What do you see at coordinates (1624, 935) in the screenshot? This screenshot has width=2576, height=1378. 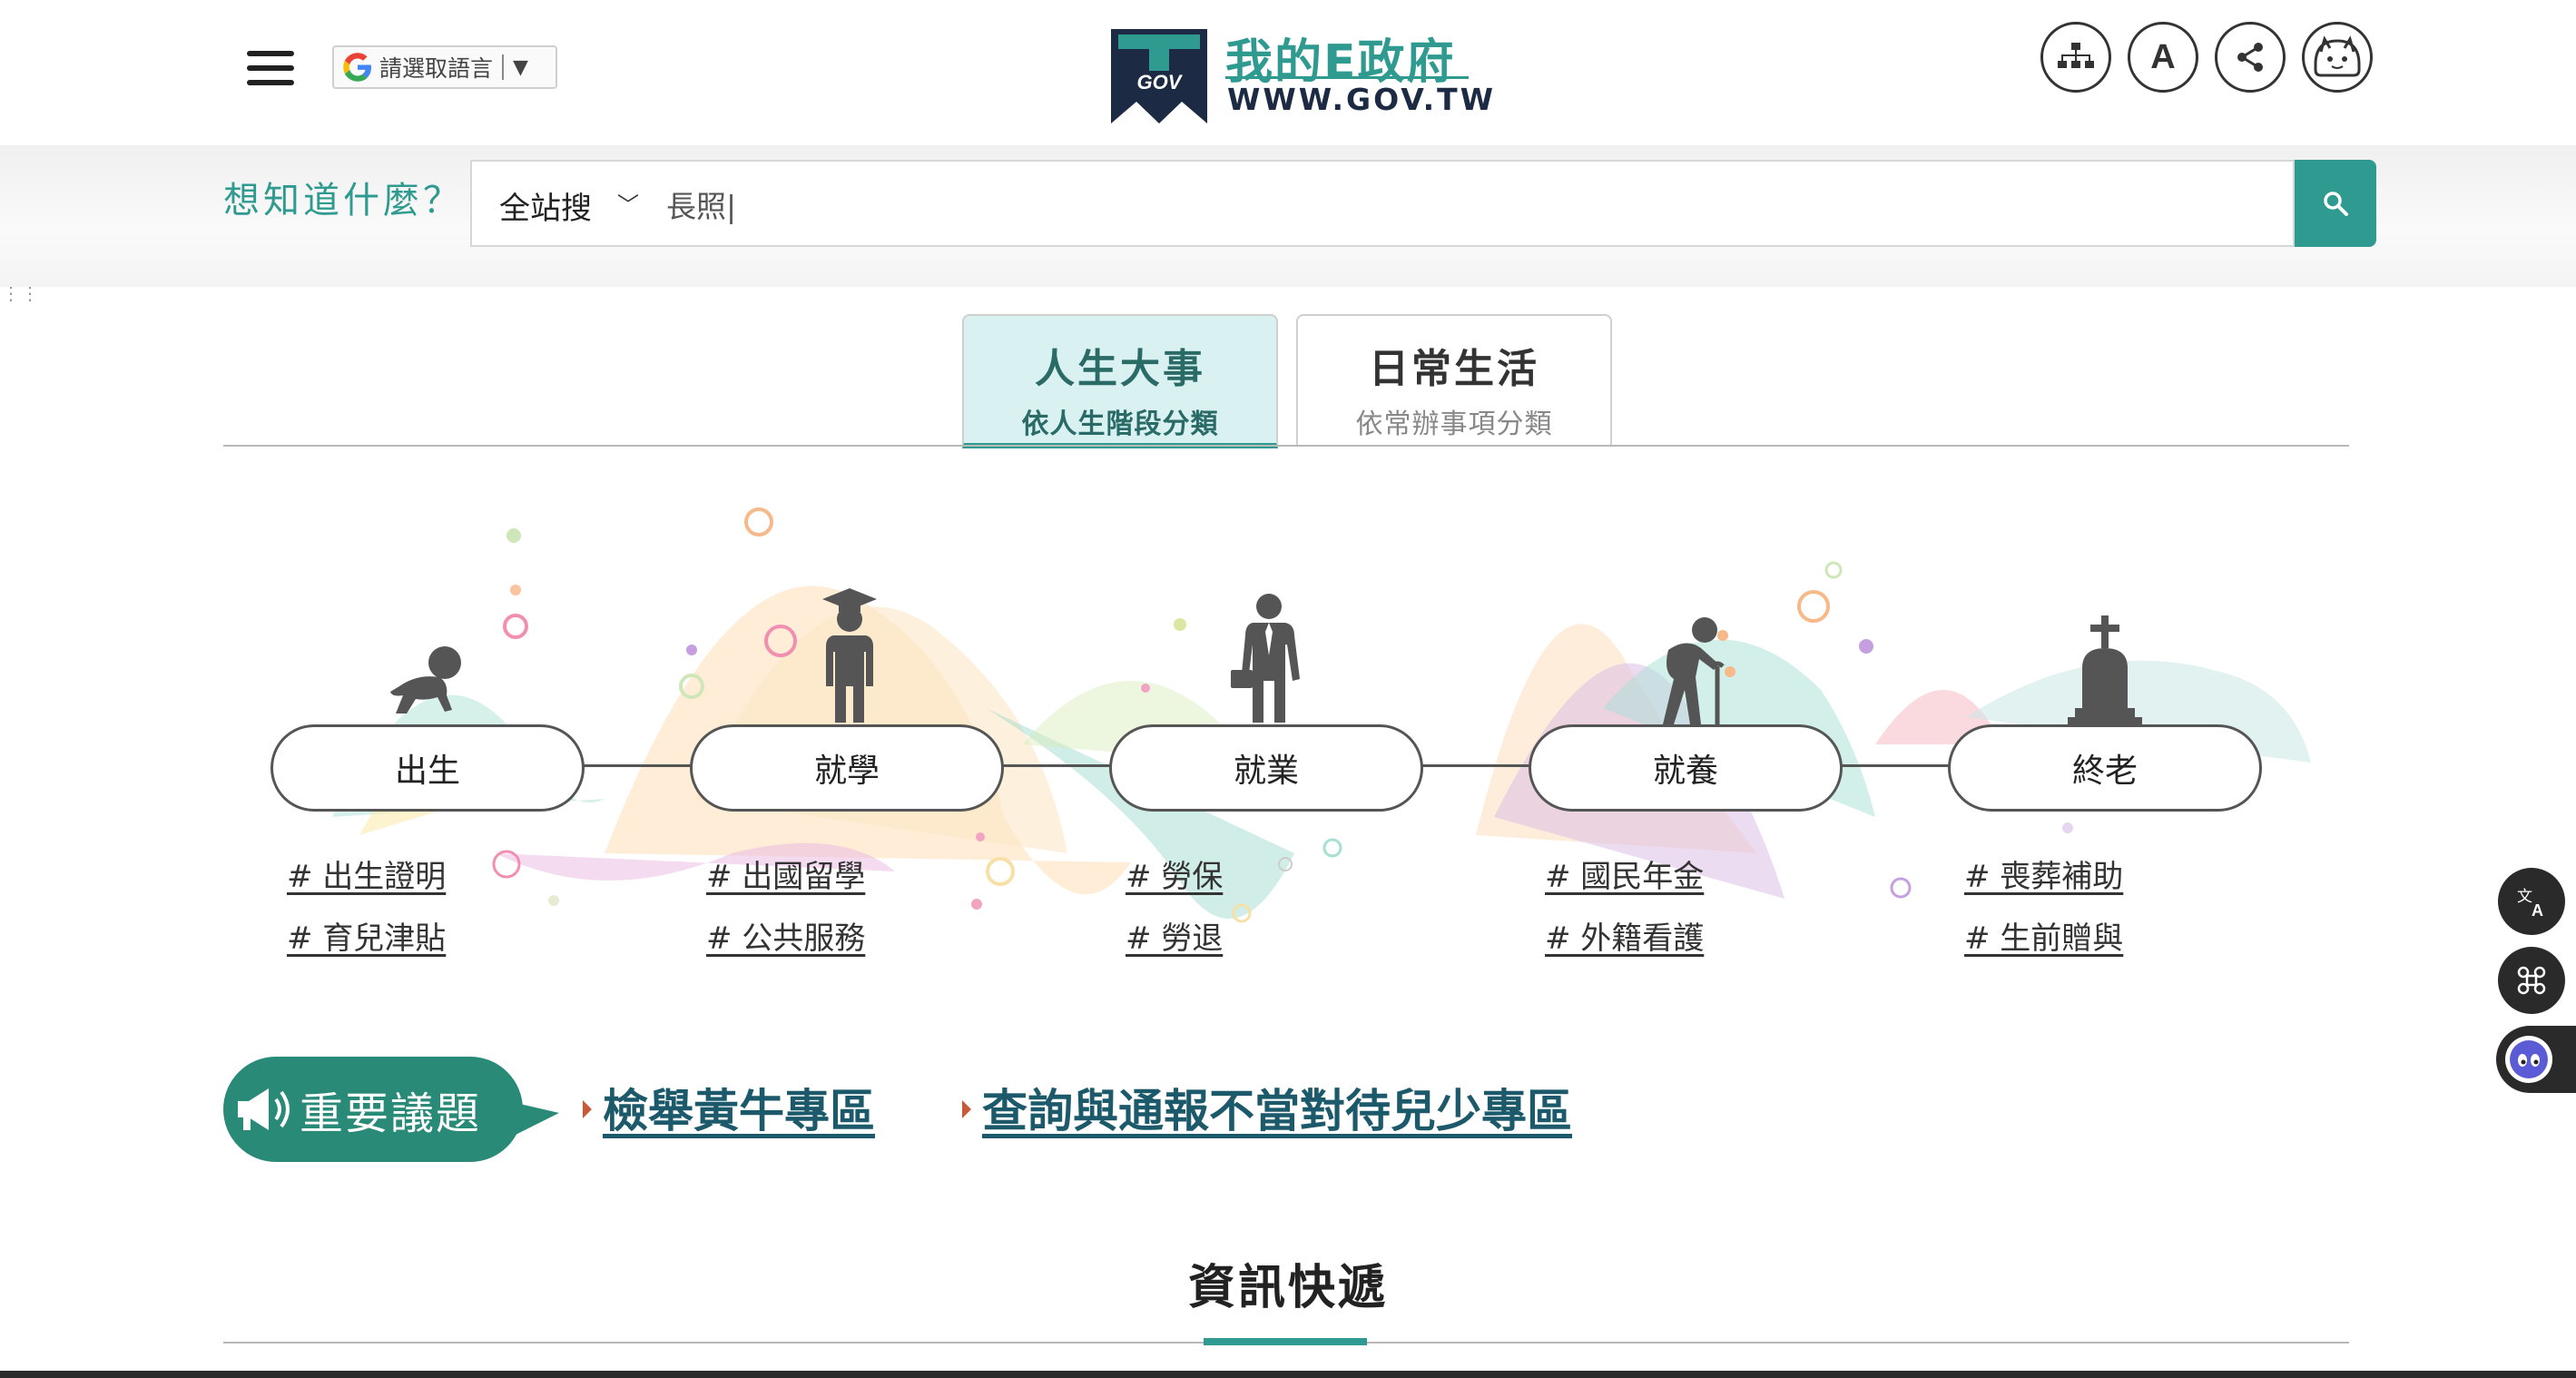 I see `tag-link: # 外籍看護` at bounding box center [1624, 935].